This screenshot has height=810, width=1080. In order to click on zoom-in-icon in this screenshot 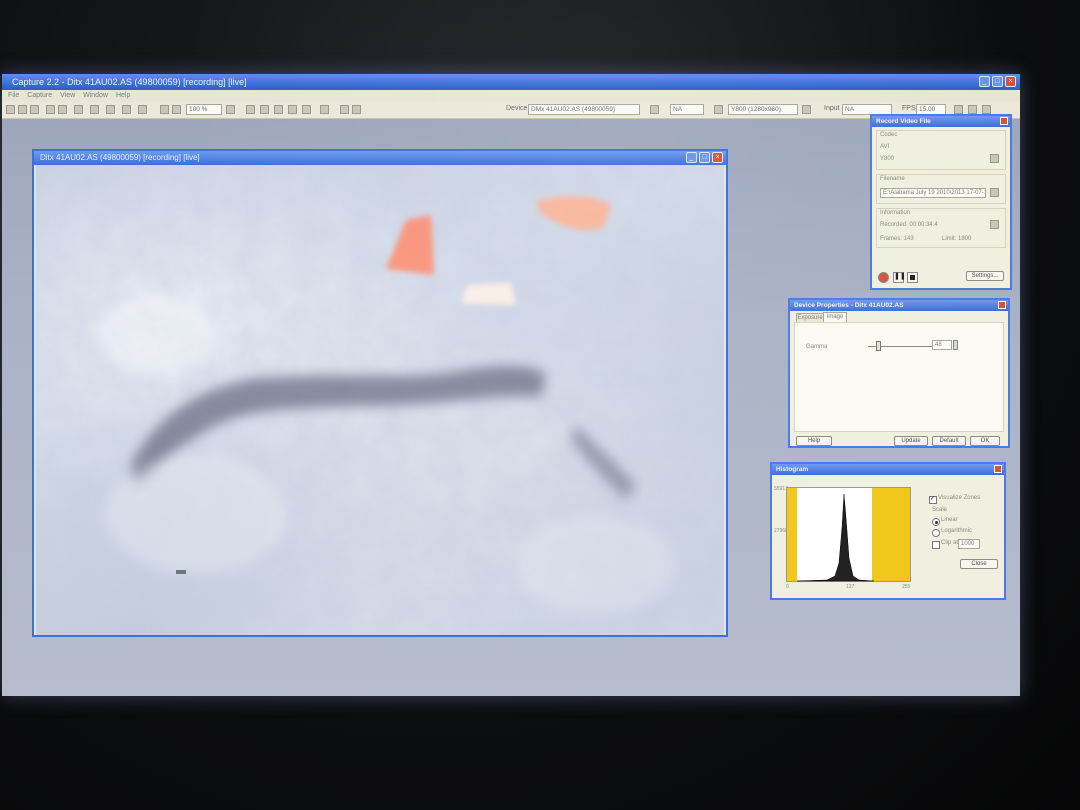, I will do `click(164, 109)`.